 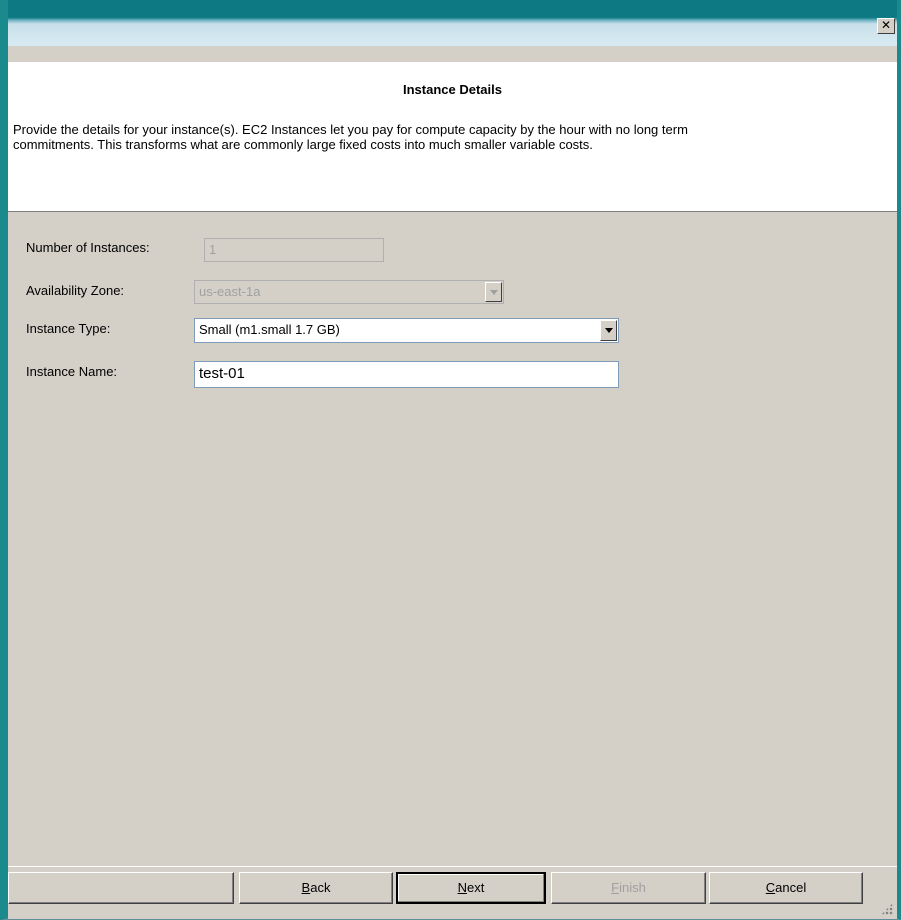 What do you see at coordinates (121, 888) in the screenshot?
I see `status-panel` at bounding box center [121, 888].